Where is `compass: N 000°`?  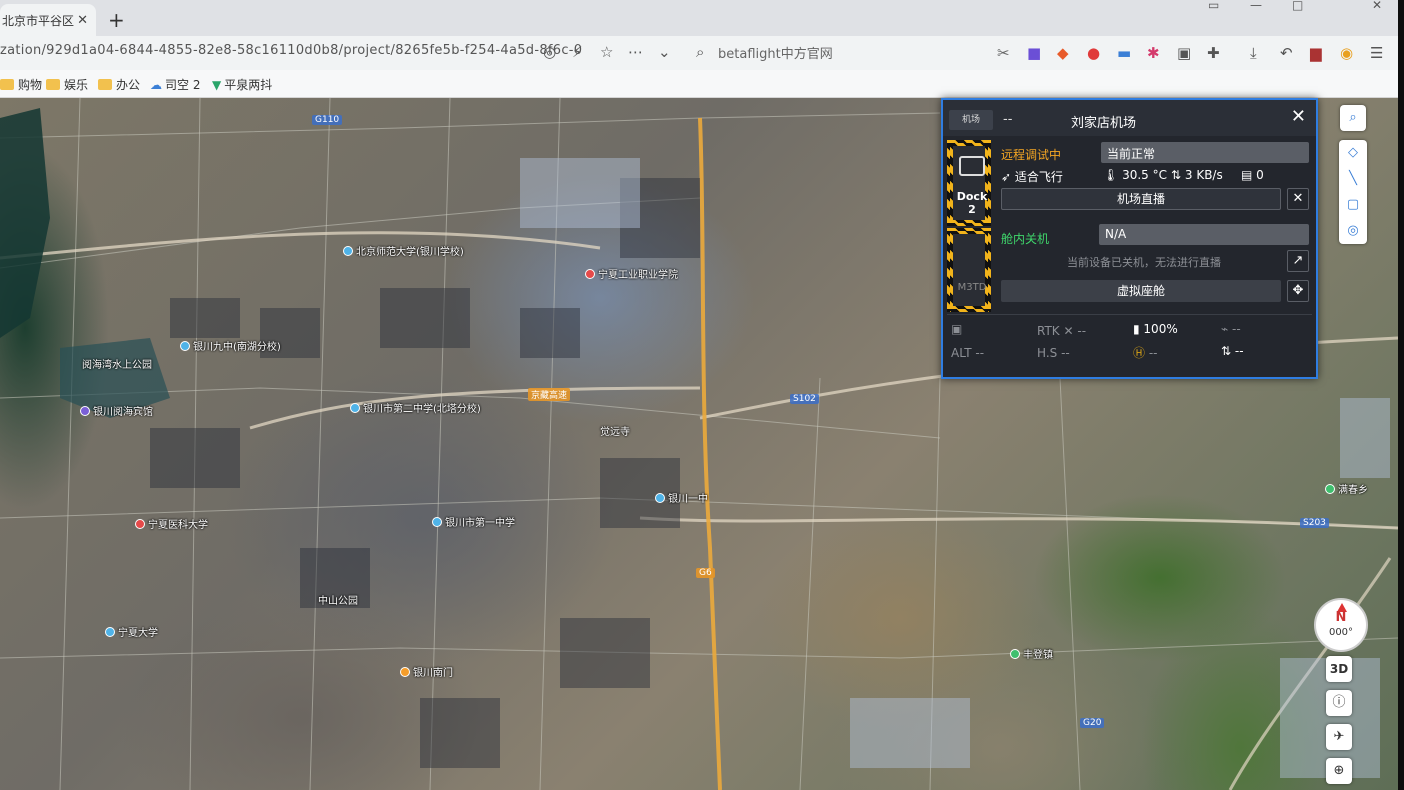 compass: N 000° is located at coordinates (1341, 625).